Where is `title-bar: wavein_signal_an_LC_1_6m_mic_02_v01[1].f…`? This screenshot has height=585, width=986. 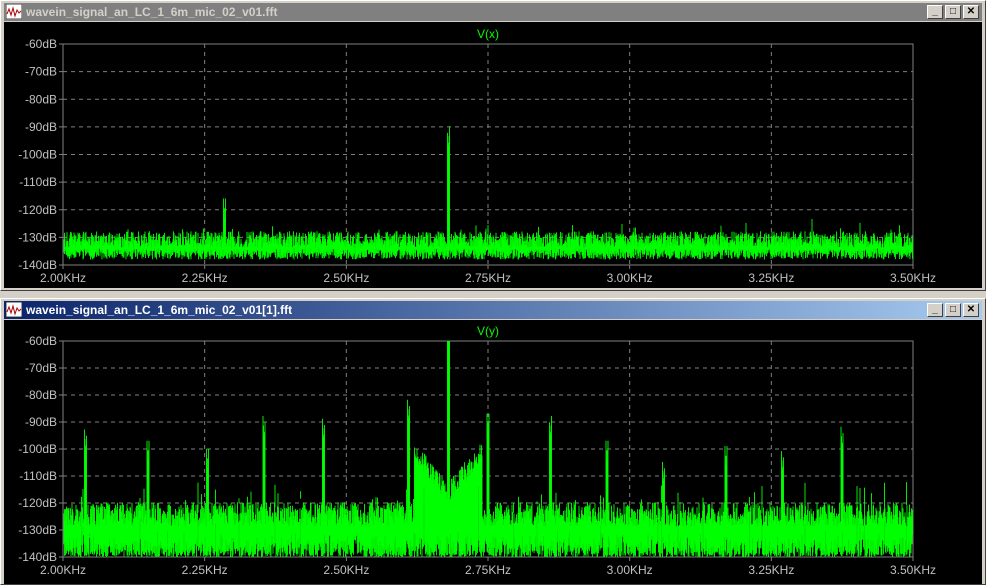 title-bar: wavein_signal_an_LC_1_6m_mic_02_v01[1].f… is located at coordinates (493, 310).